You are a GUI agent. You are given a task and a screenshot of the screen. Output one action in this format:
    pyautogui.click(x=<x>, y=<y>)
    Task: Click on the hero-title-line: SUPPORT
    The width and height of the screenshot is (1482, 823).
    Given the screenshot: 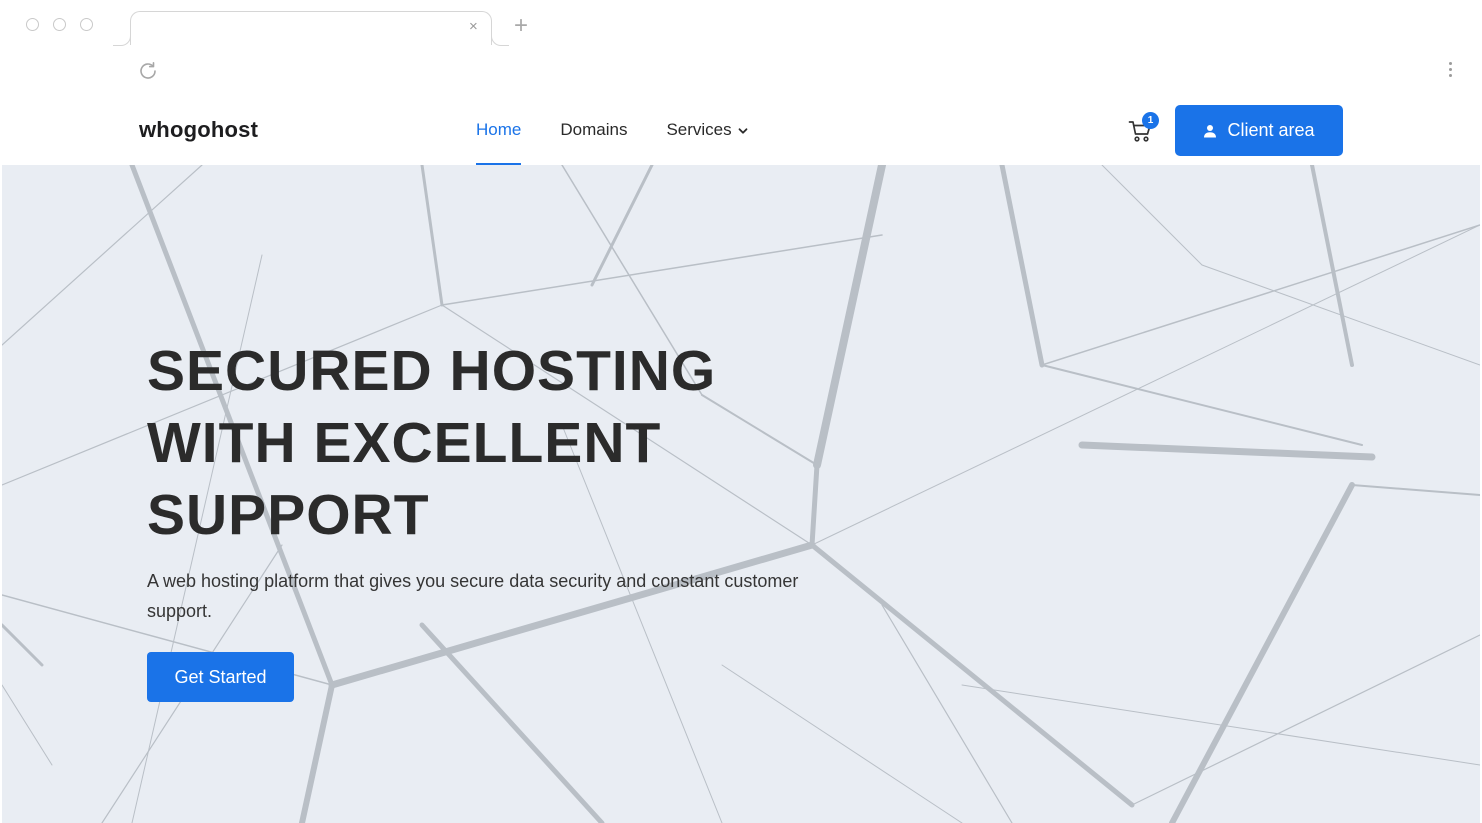 What is the action you would take?
    pyautogui.click(x=288, y=515)
    